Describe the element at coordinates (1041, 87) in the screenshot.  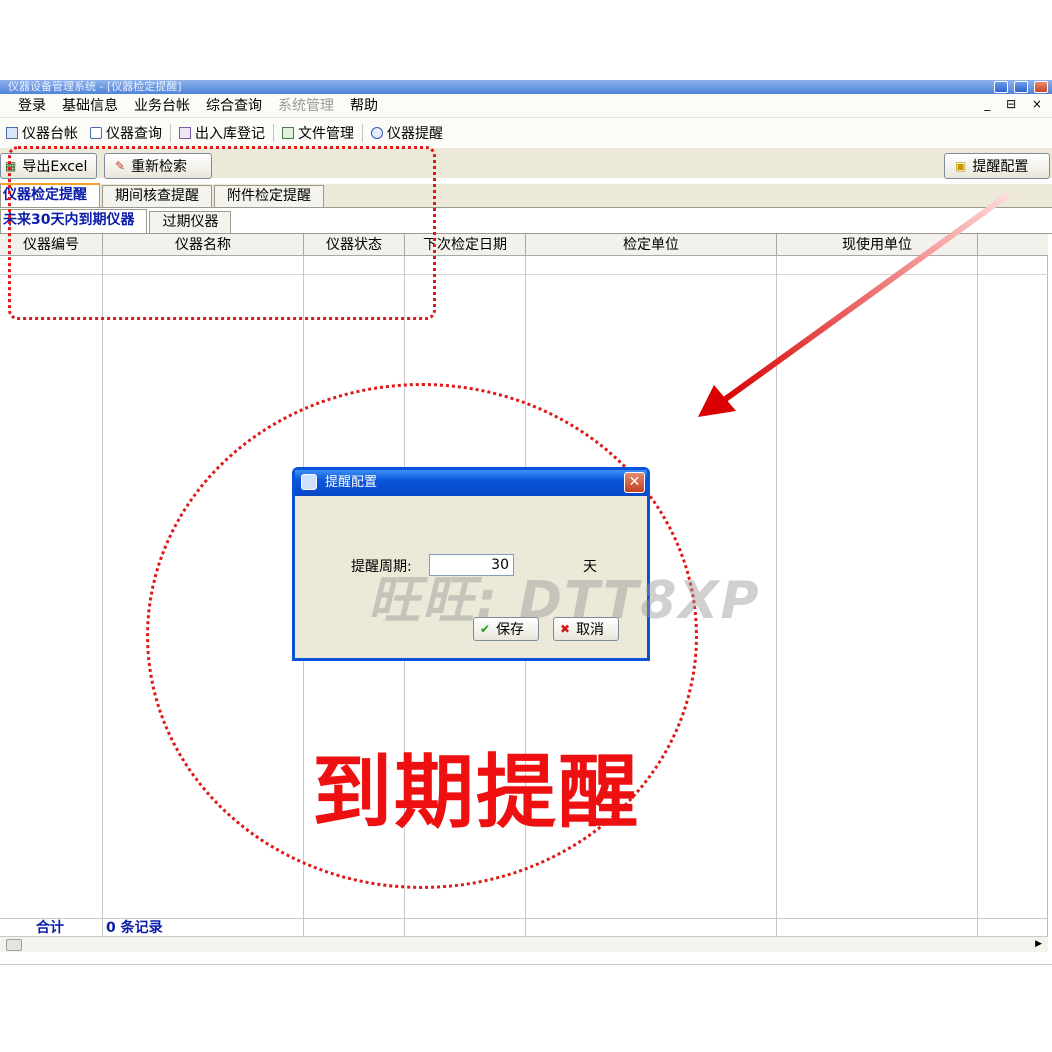
I see `close-window-button` at that location.